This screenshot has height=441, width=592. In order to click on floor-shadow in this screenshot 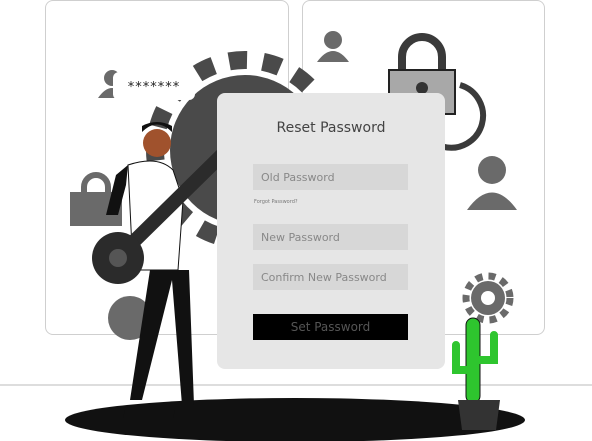, I will do `click(295, 419)`.